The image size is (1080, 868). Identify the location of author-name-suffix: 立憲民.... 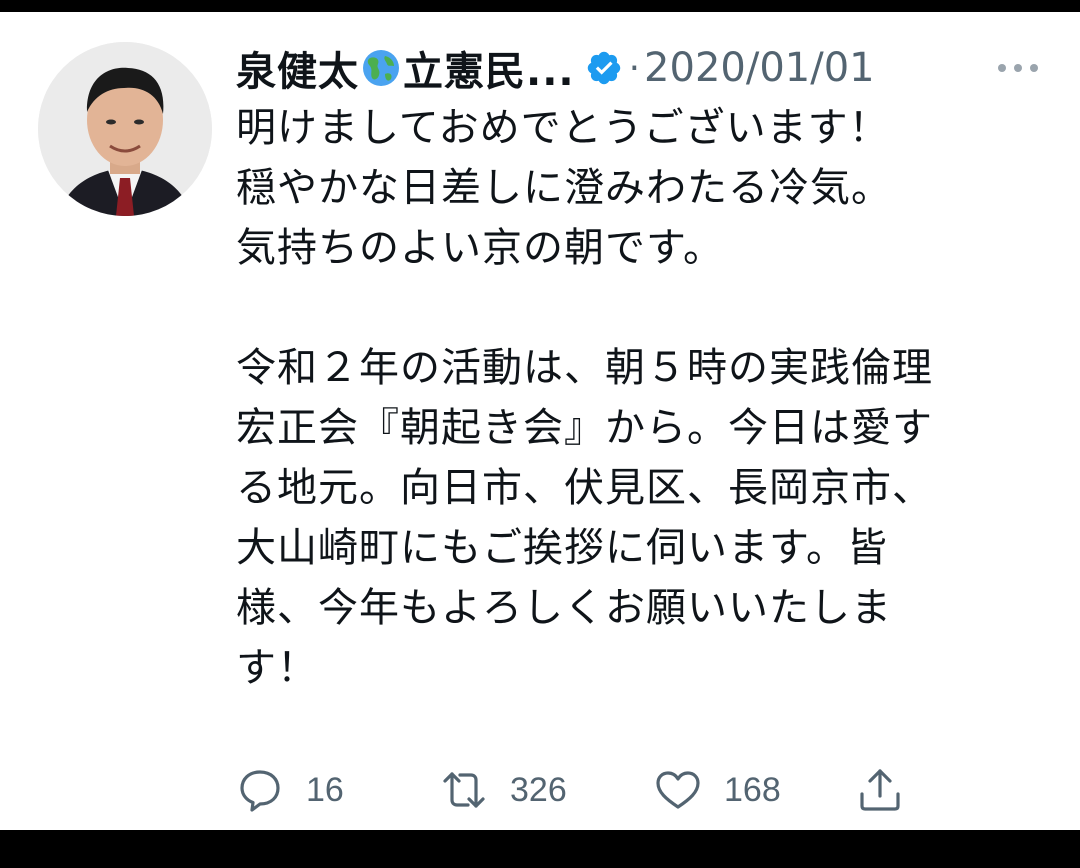
(489, 68).